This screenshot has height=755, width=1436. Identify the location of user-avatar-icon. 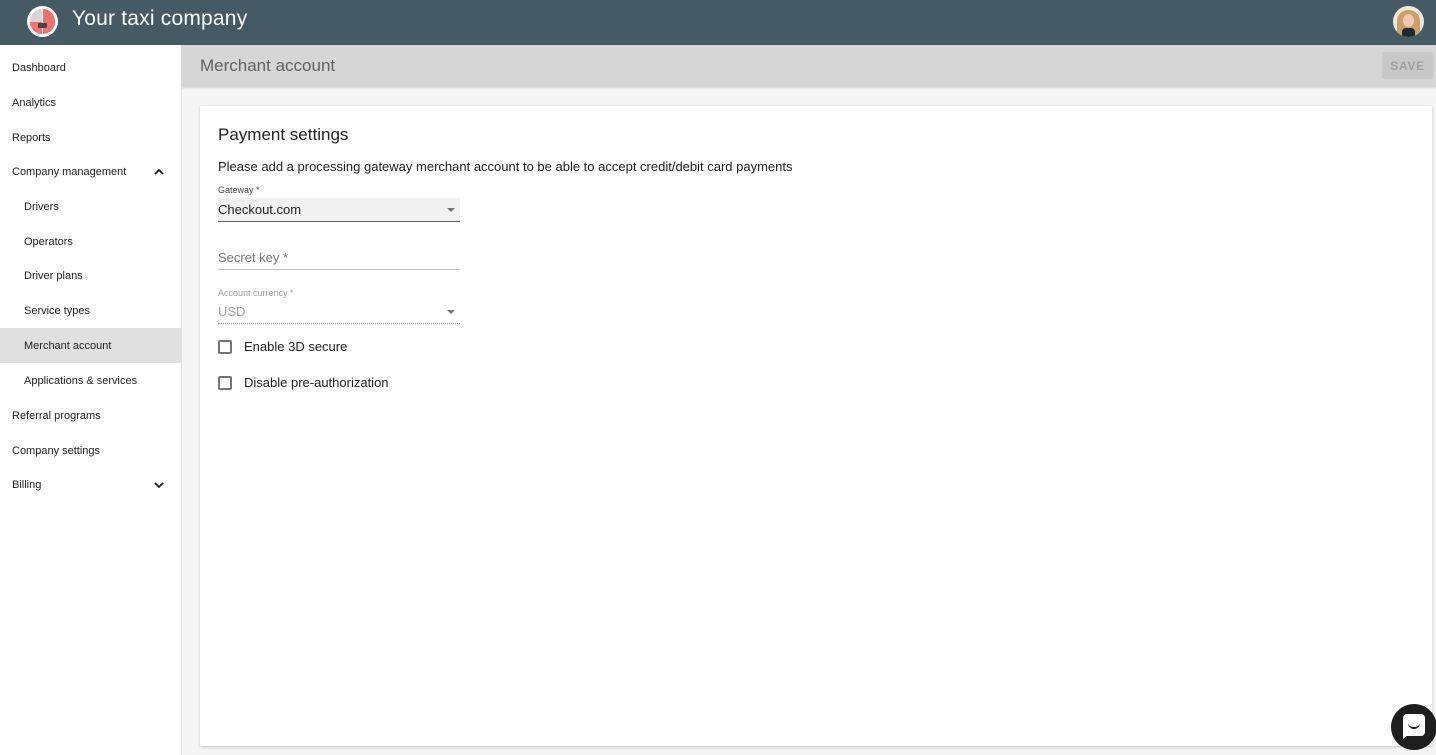
(1408, 21).